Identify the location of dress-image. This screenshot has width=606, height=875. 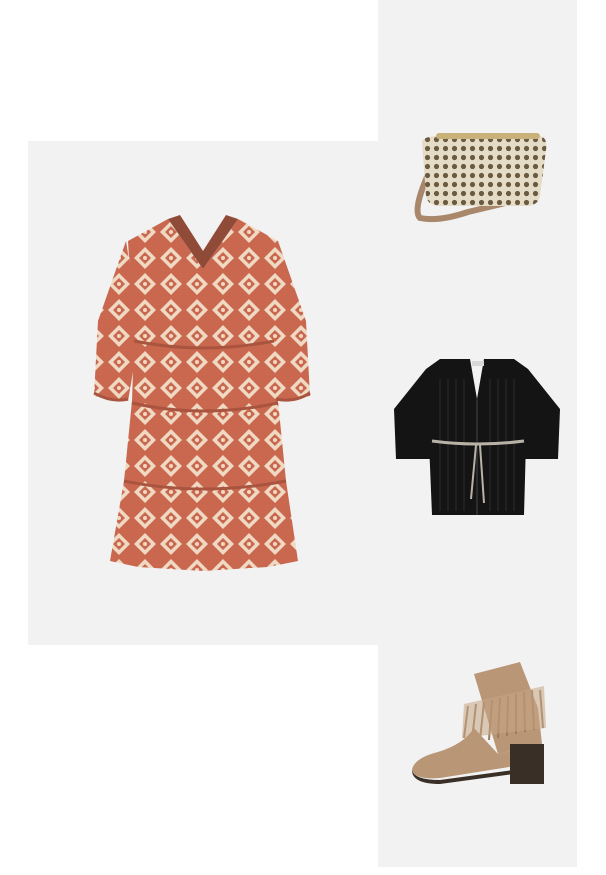
(202, 393).